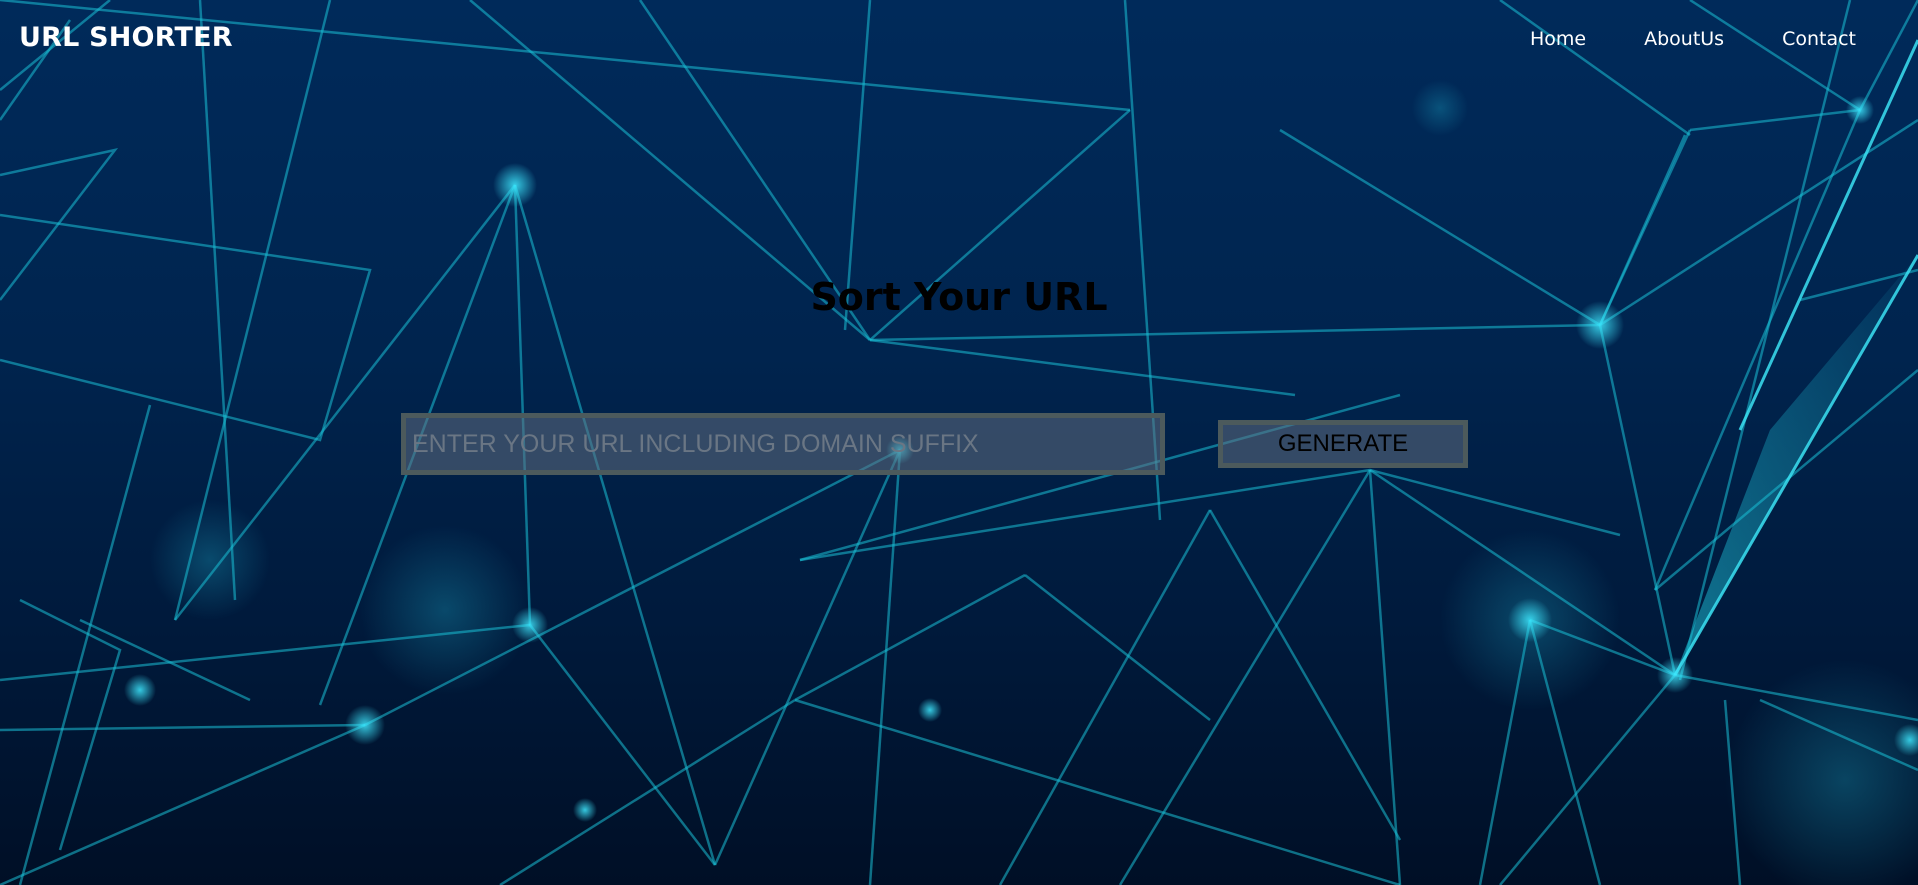 The image size is (1918, 885). What do you see at coordinates (783, 444) in the screenshot?
I see `url-input` at bounding box center [783, 444].